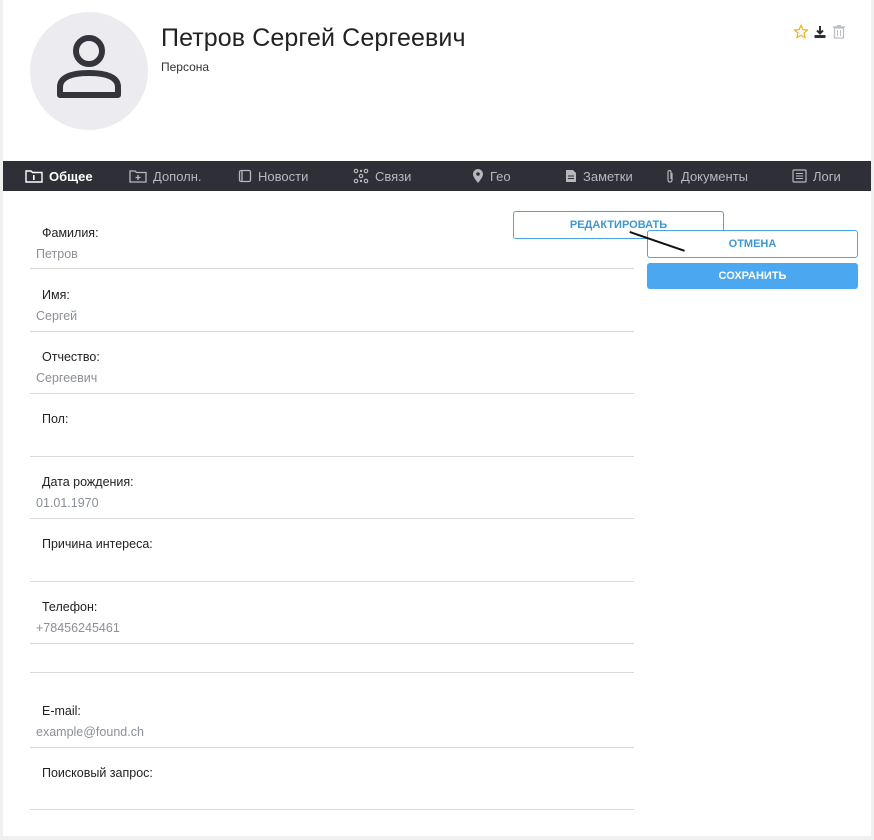 Image resolution: width=874 pixels, height=840 pixels. I want to click on network-icon, so click(361, 176).